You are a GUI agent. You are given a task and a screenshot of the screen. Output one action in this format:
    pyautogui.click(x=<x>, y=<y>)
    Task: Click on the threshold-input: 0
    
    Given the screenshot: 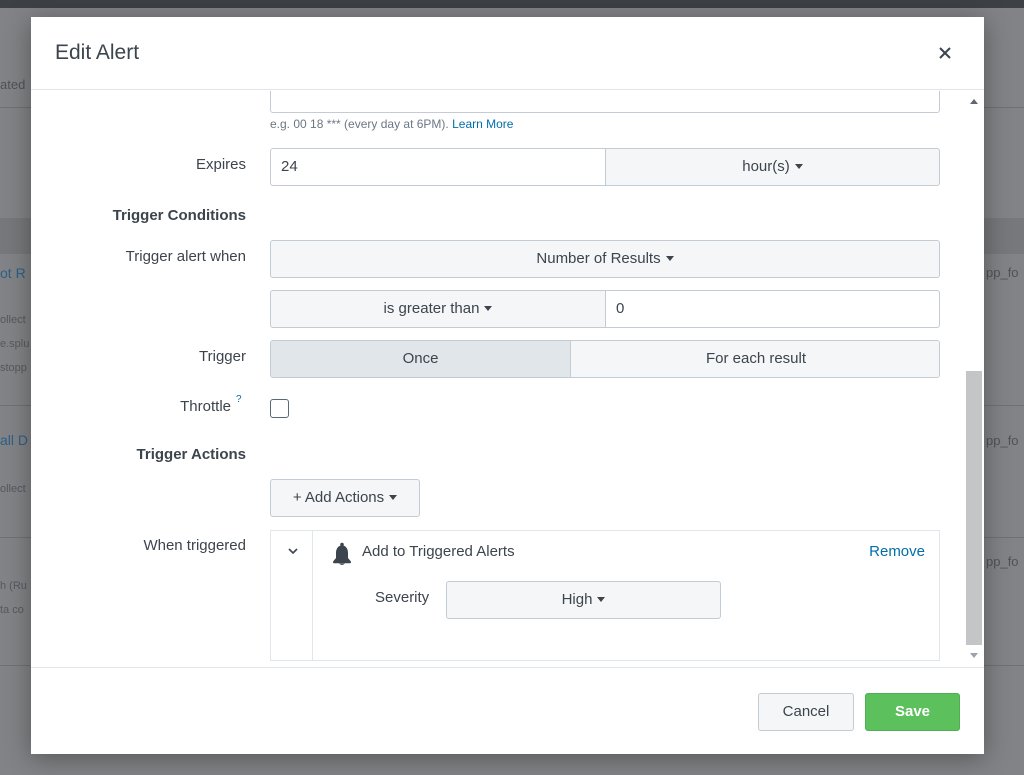 What is the action you would take?
    pyautogui.click(x=772, y=309)
    